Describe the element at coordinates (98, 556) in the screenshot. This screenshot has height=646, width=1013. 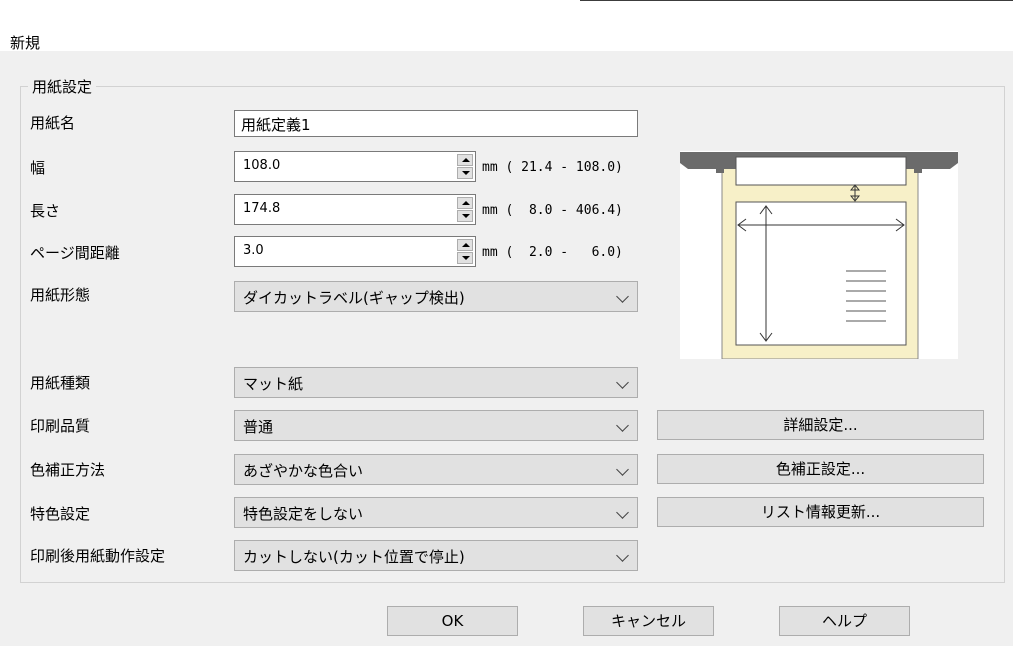
I see `label-after-print: 印刷後用紙動作設定` at that location.